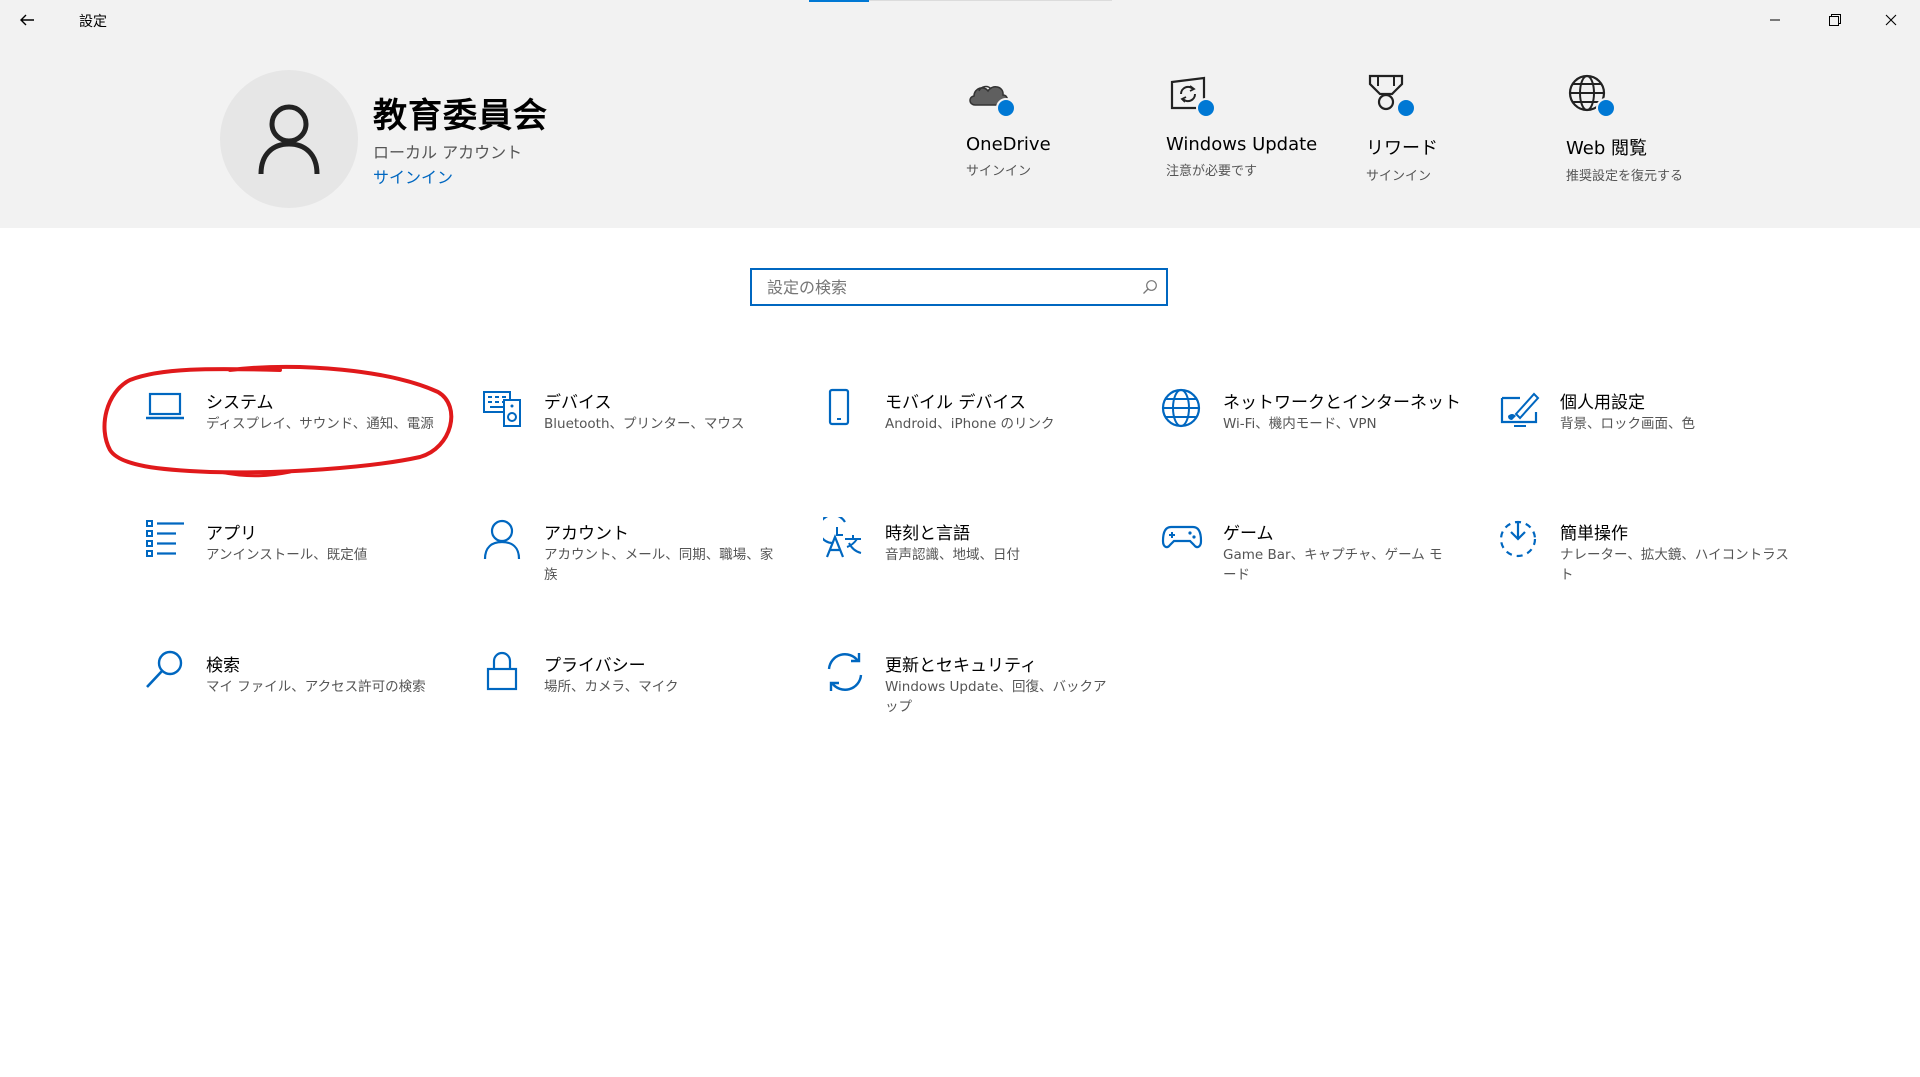 This screenshot has width=1920, height=1077. I want to click on app-title: 設定, so click(93, 22).